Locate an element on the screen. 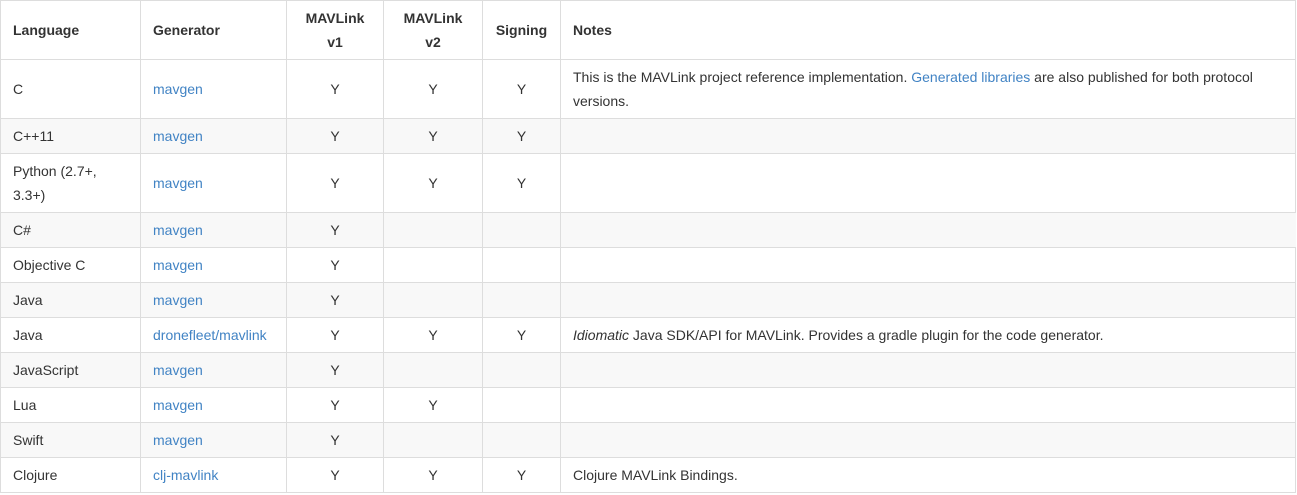 The height and width of the screenshot is (495, 1297). table-row: C++11 mavgen Y Y Y is located at coordinates (648, 136).